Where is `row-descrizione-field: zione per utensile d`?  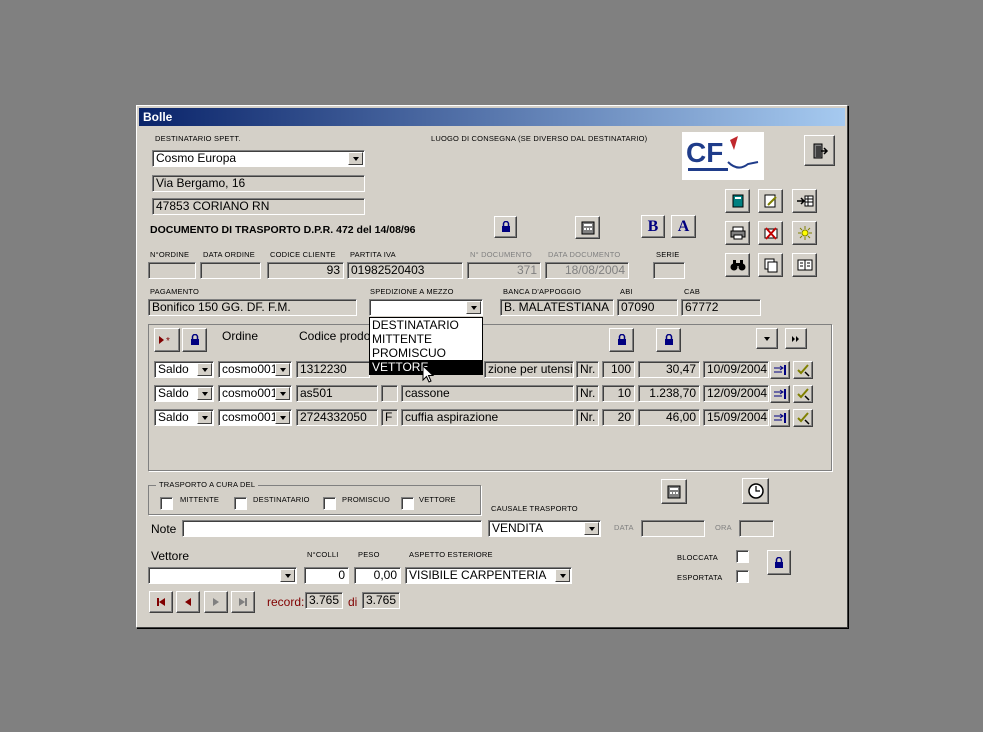
row-descrizione-field: zione per utensile d is located at coordinates (529, 369).